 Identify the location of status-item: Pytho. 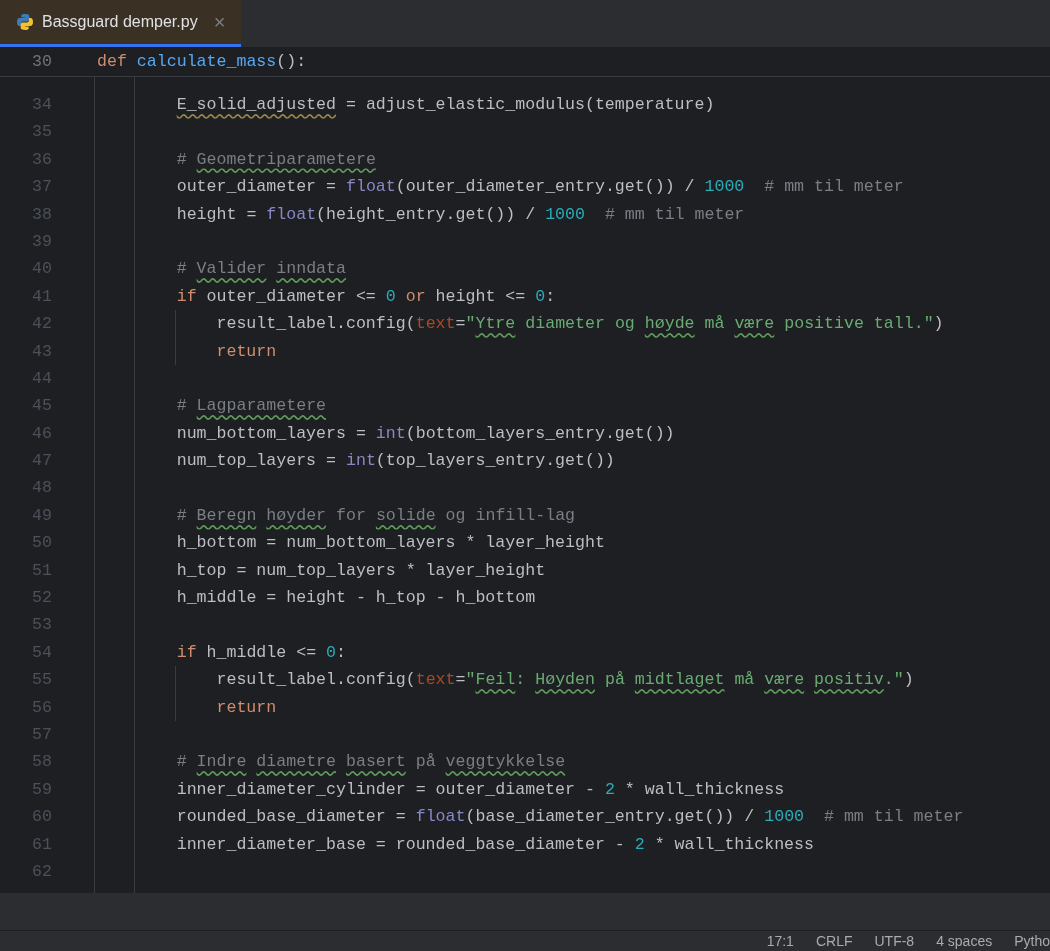
(1032, 941).